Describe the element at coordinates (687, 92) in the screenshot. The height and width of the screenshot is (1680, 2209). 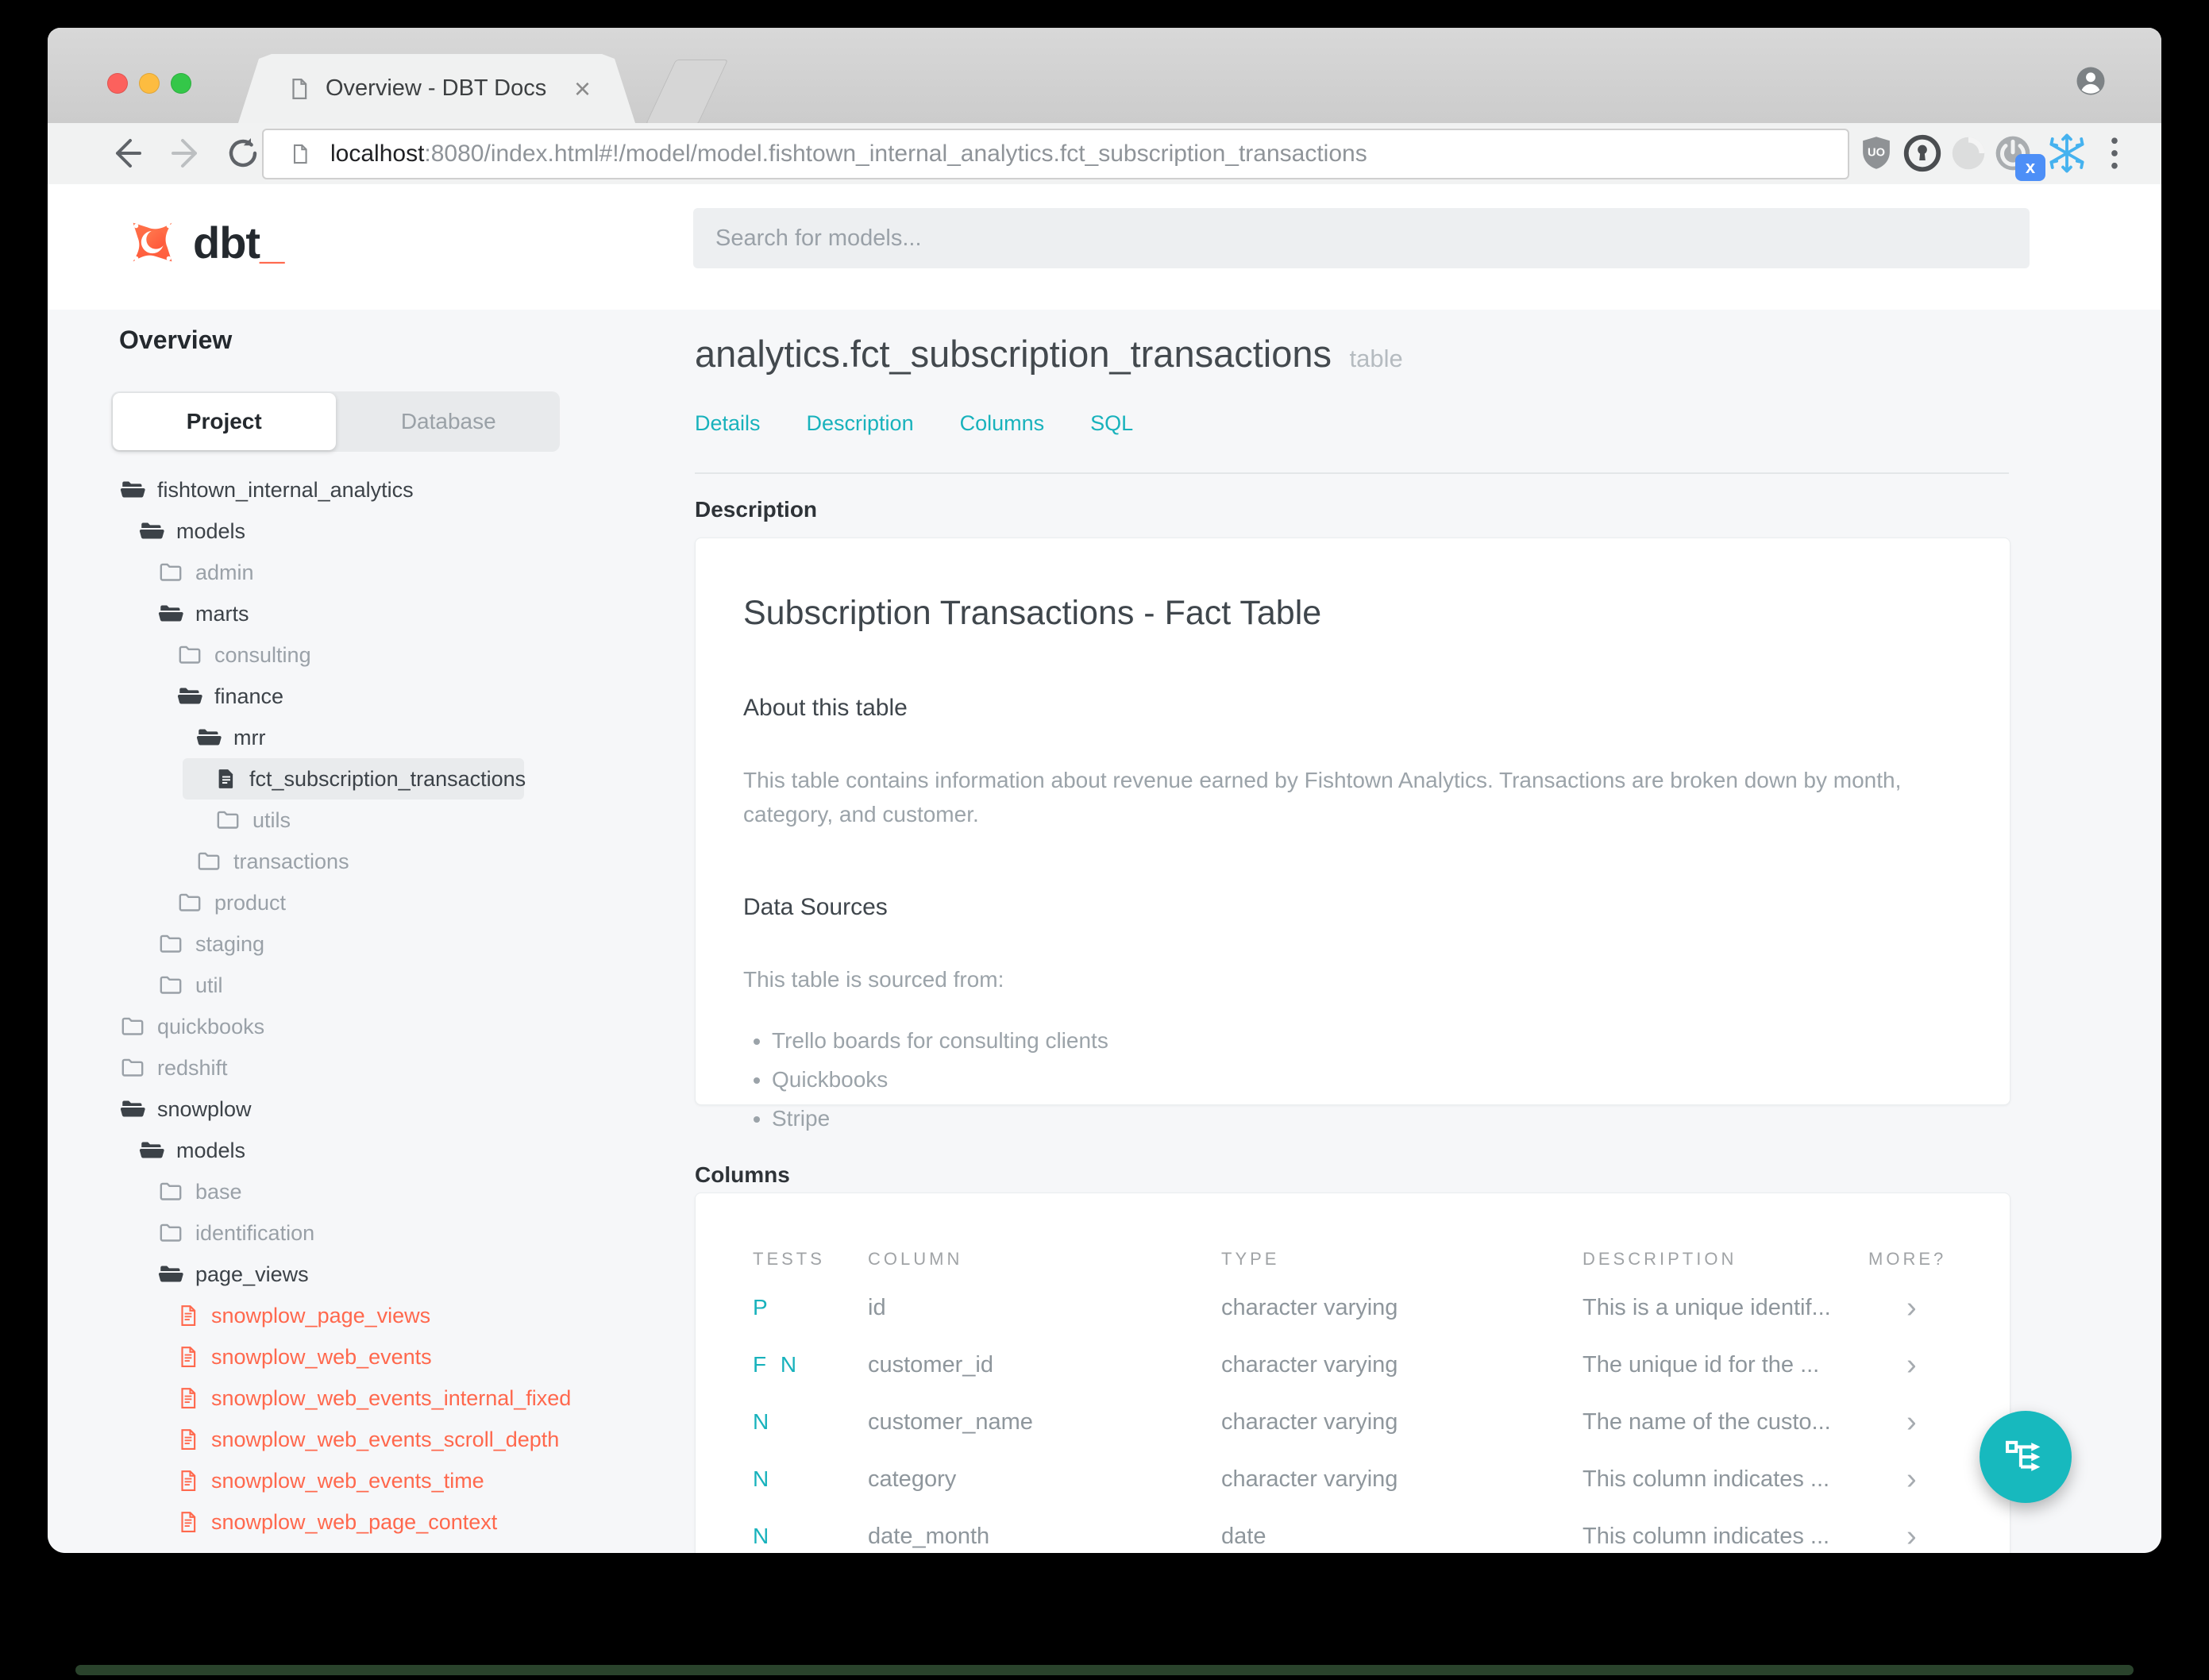
I see `new-tab-button` at that location.